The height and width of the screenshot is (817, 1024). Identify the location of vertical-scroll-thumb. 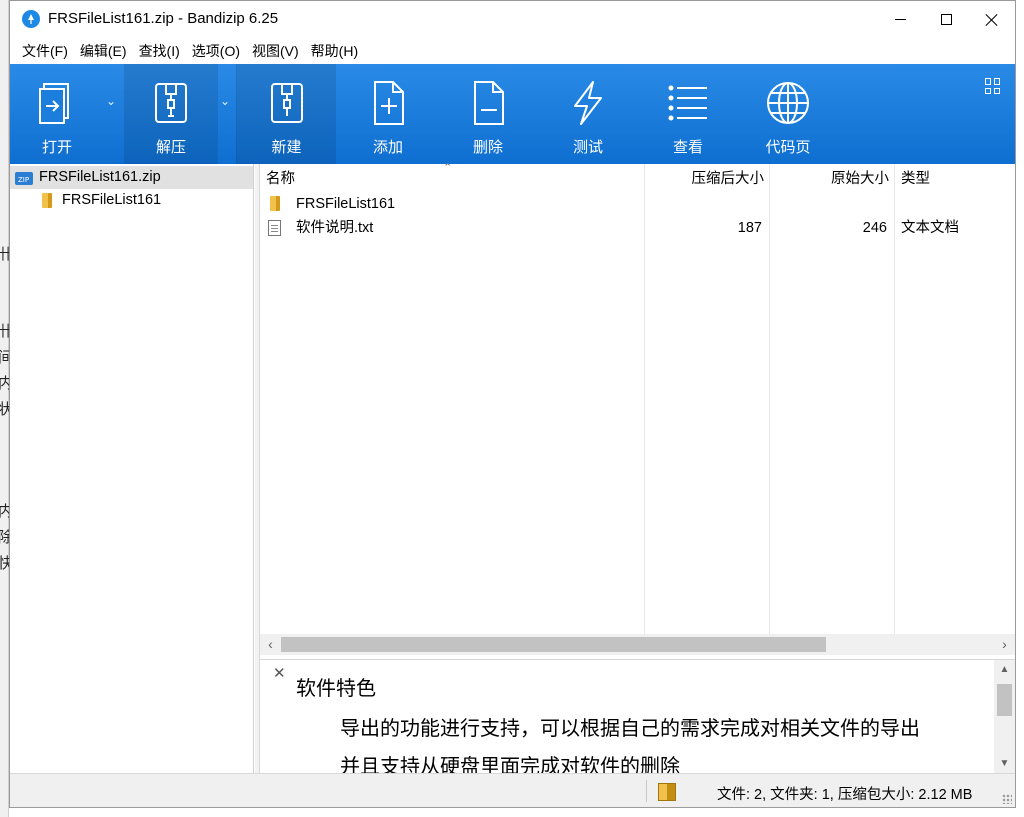
(1004, 700).